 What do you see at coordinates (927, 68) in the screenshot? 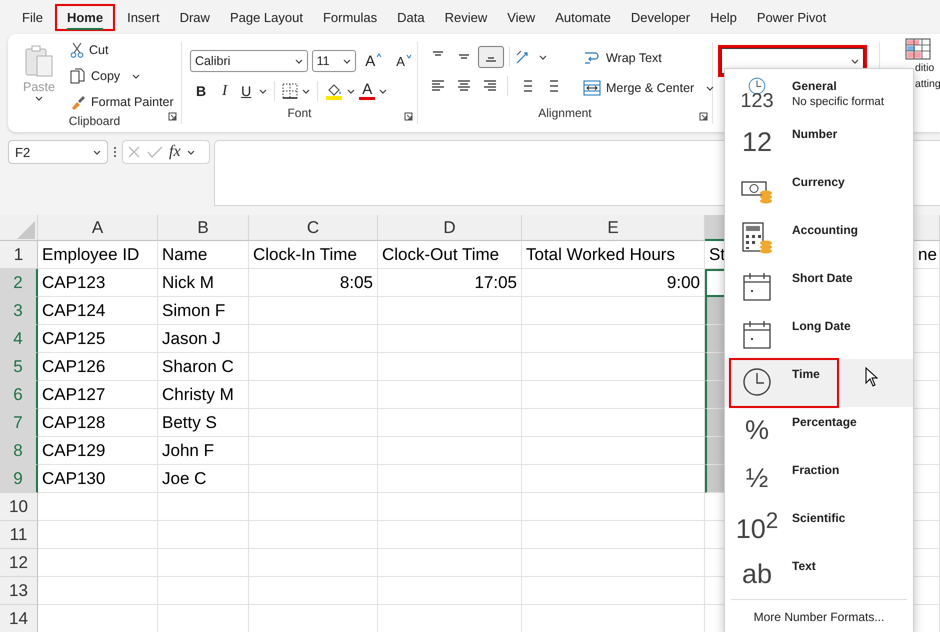
I see `ribbon-label: ditio` at bounding box center [927, 68].